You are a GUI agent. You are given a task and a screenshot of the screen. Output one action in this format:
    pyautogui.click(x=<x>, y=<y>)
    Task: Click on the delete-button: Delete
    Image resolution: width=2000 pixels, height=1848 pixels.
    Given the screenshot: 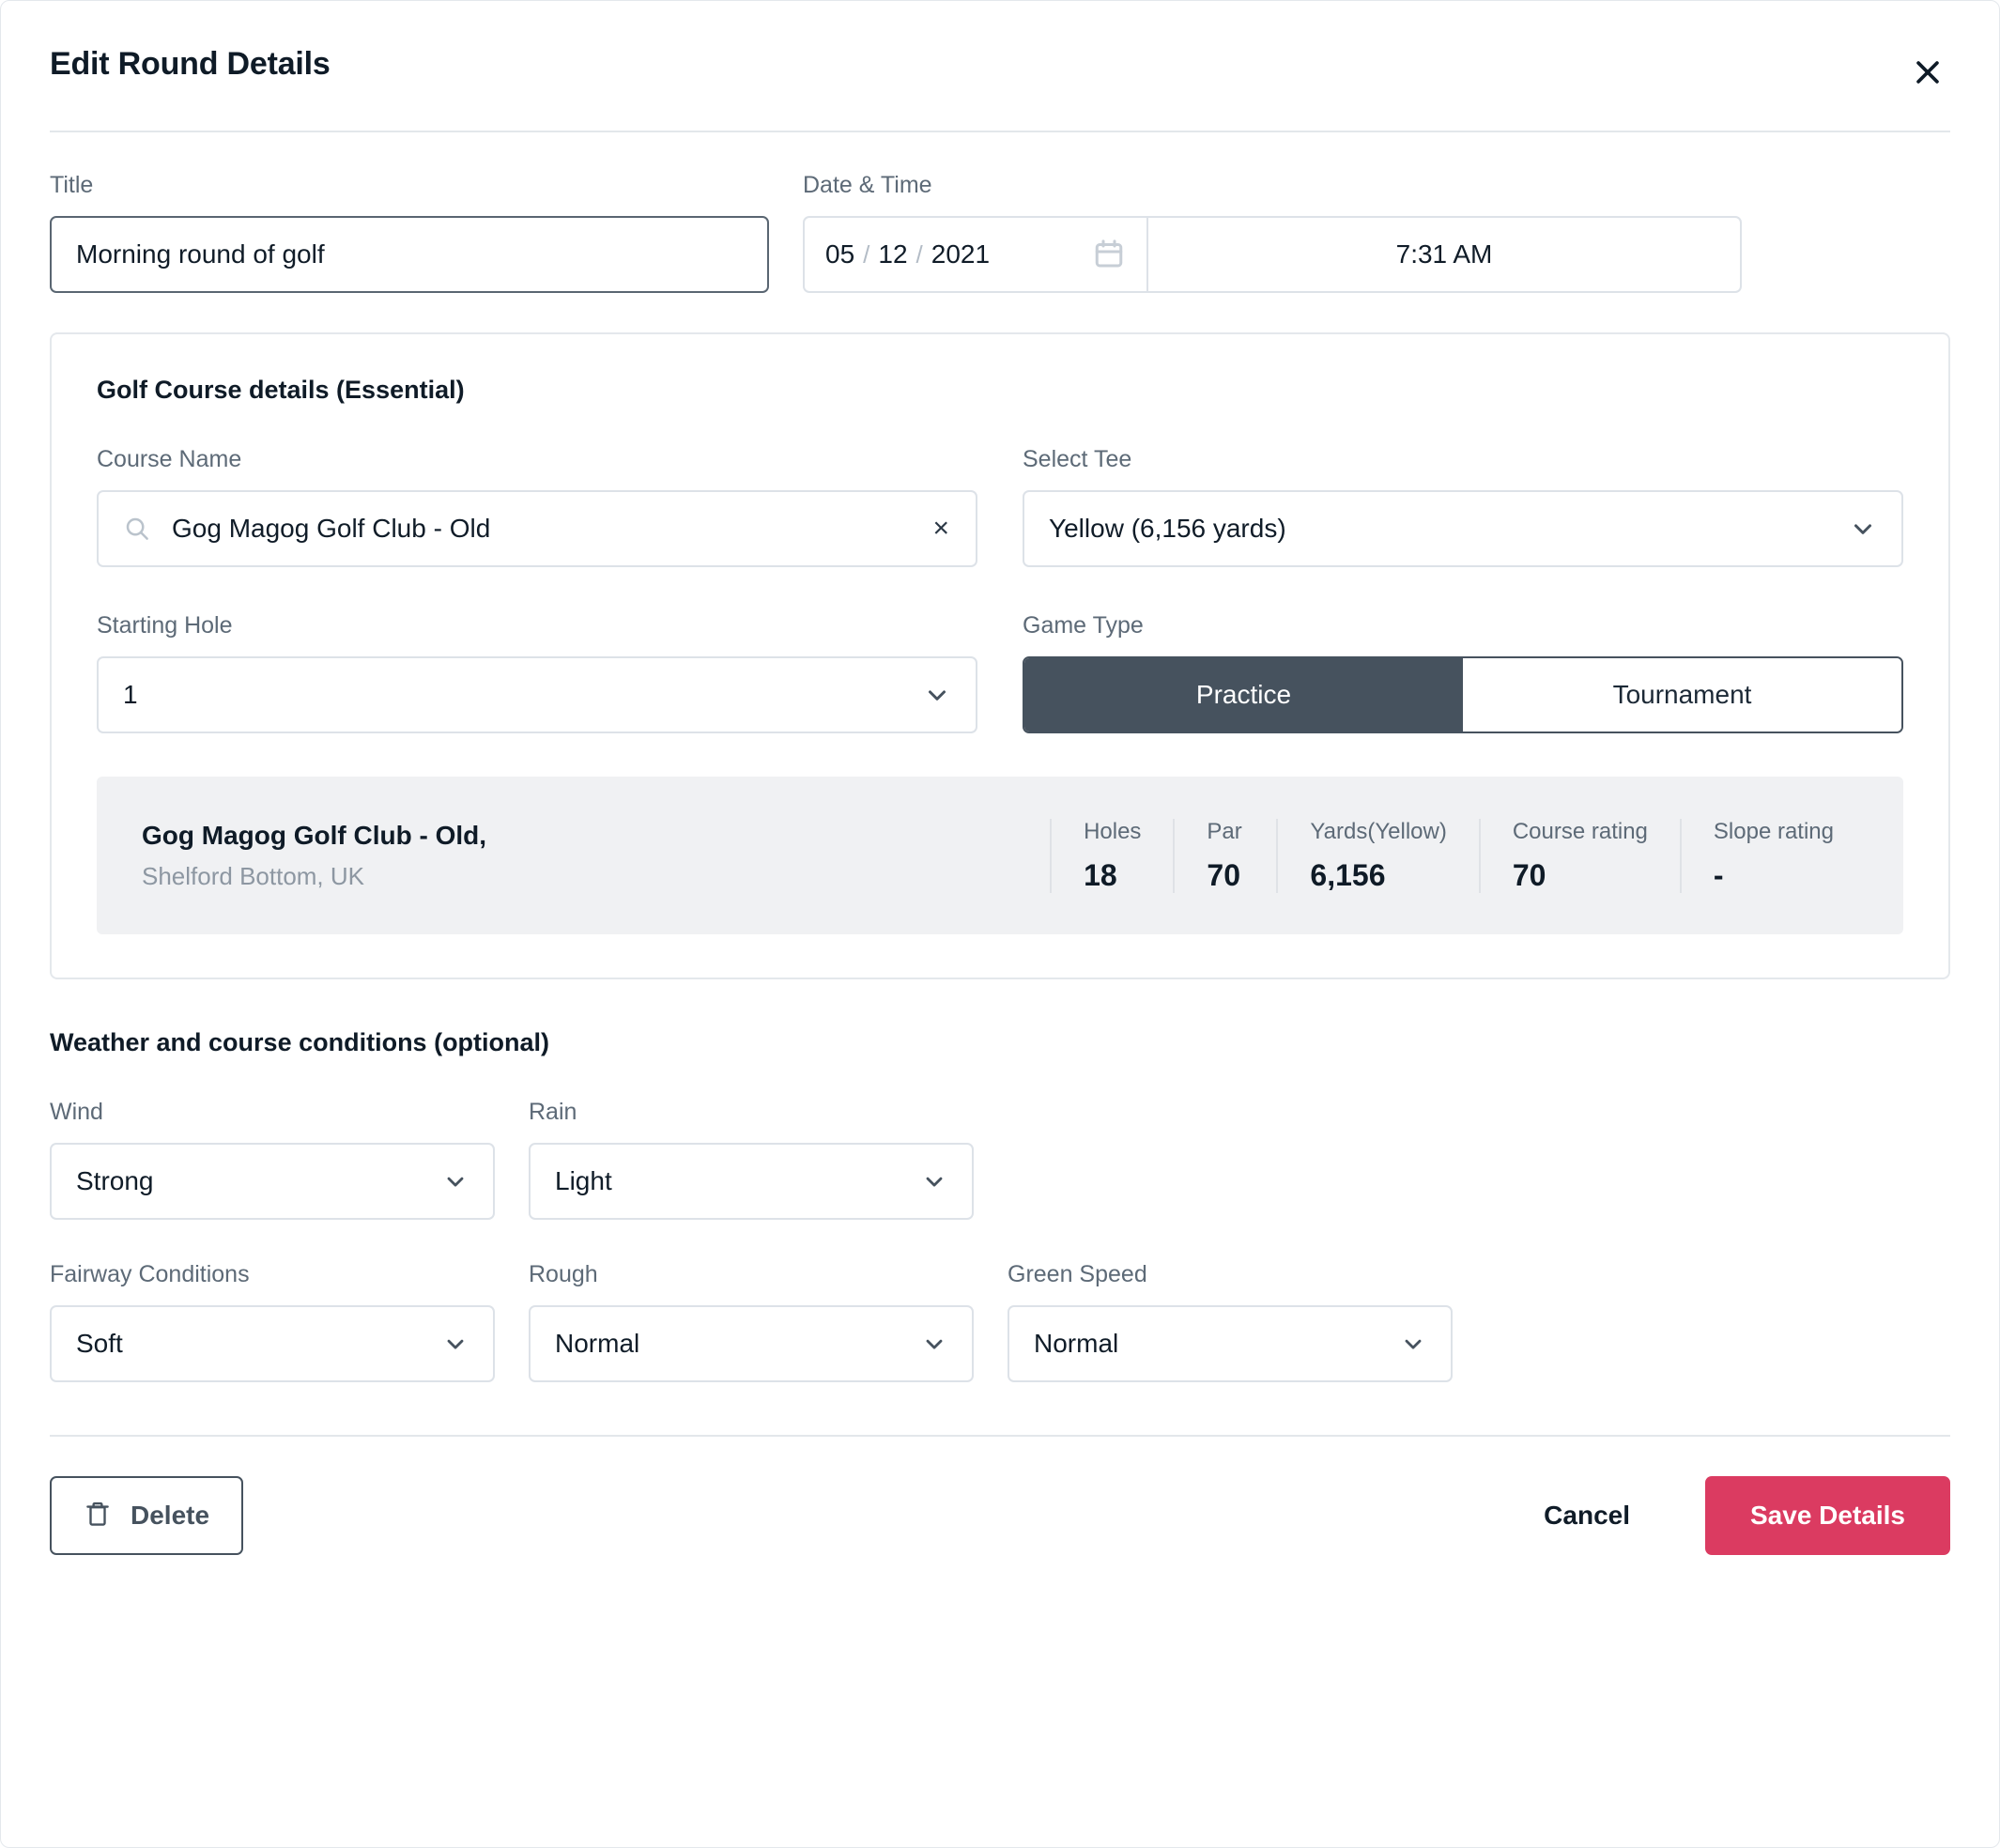 What is the action you would take?
    pyautogui.click(x=147, y=1515)
    